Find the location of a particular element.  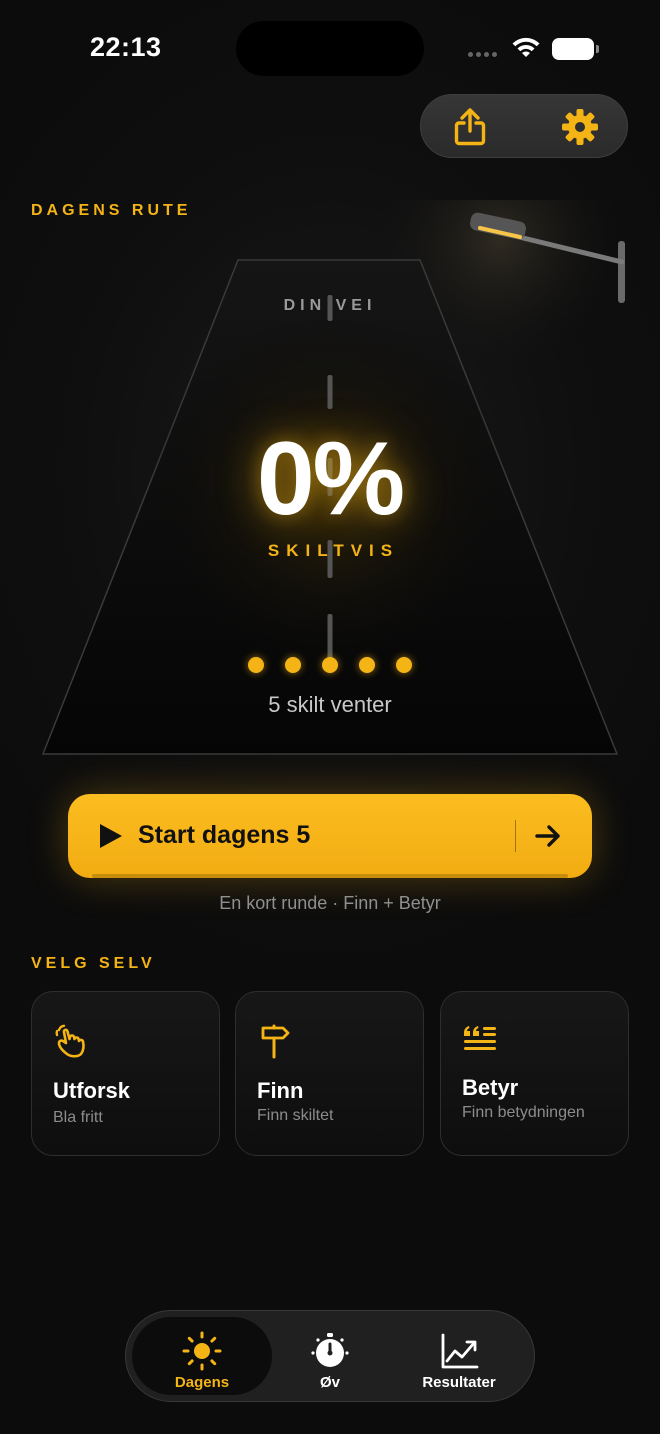

card-title: Finn is located at coordinates (280, 1090).